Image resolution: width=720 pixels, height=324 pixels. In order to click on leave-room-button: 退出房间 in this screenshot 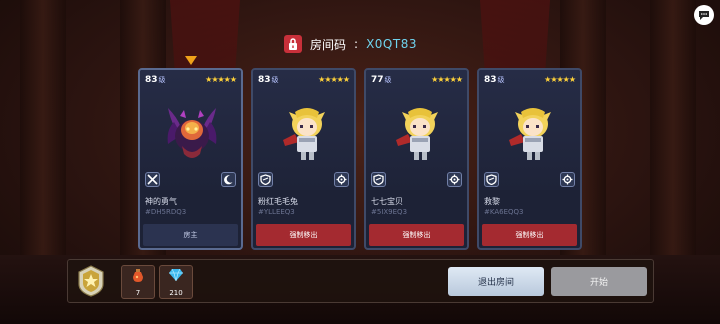, I will do `click(496, 281)`.